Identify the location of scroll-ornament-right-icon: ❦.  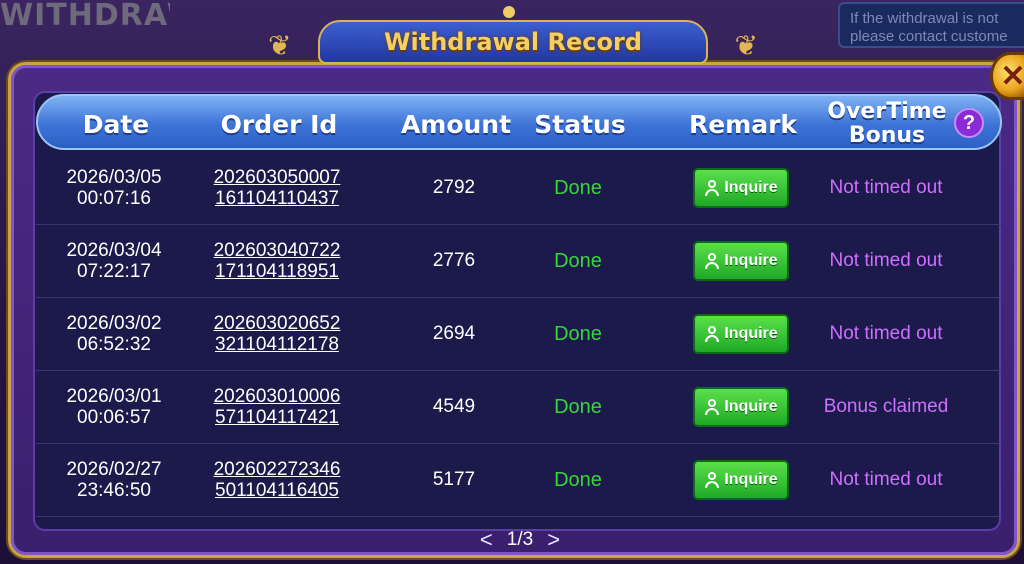
(746, 45).